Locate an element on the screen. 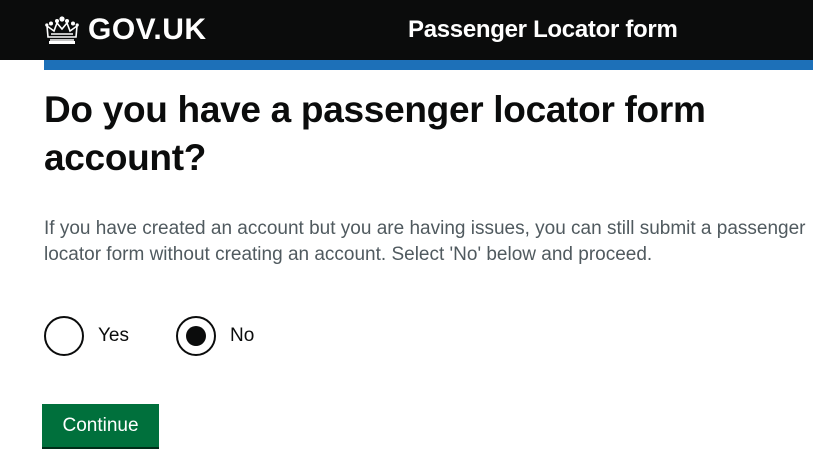 The height and width of the screenshot is (460, 813). radio-button-yes is located at coordinates (64, 336).